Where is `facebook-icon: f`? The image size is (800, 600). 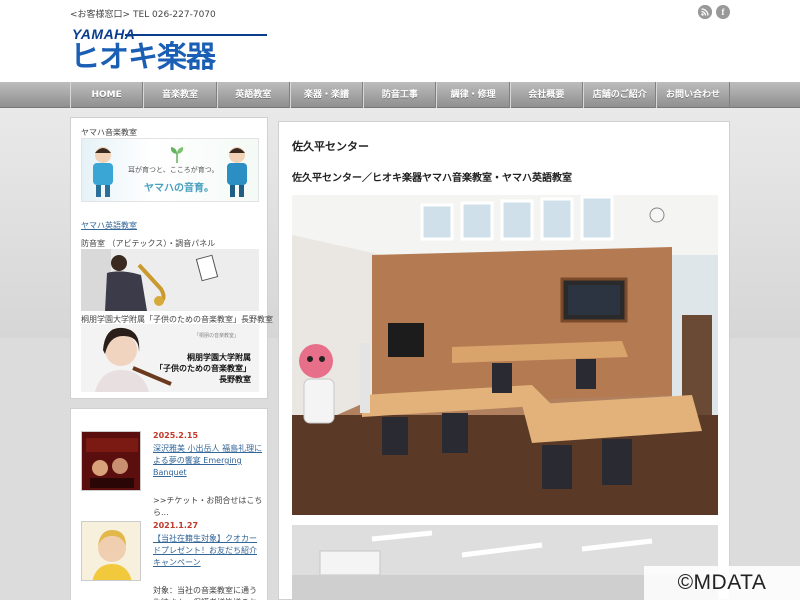
facebook-icon: f is located at coordinates (723, 12).